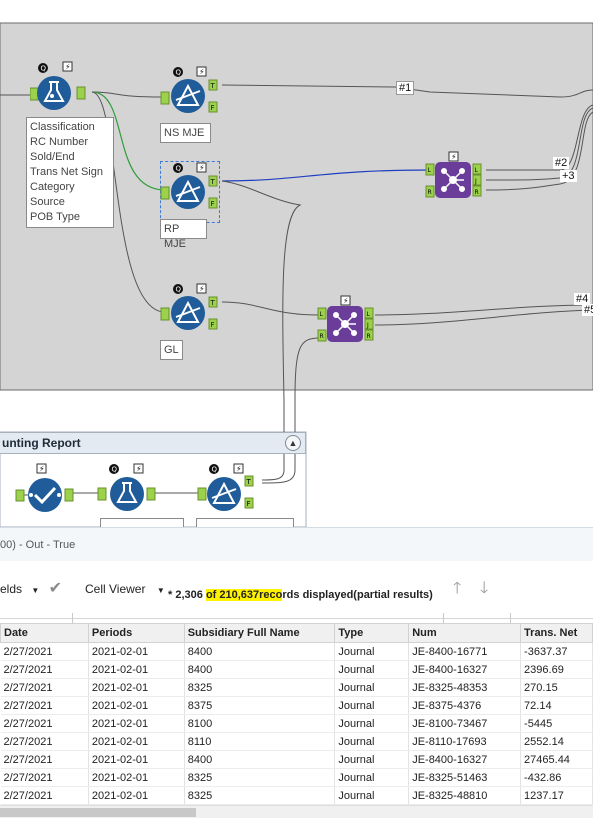 Image resolution: width=593 pixels, height=818 pixels. Describe the element at coordinates (296, 811) in the screenshot. I see `horizontal-scrollbar` at that location.